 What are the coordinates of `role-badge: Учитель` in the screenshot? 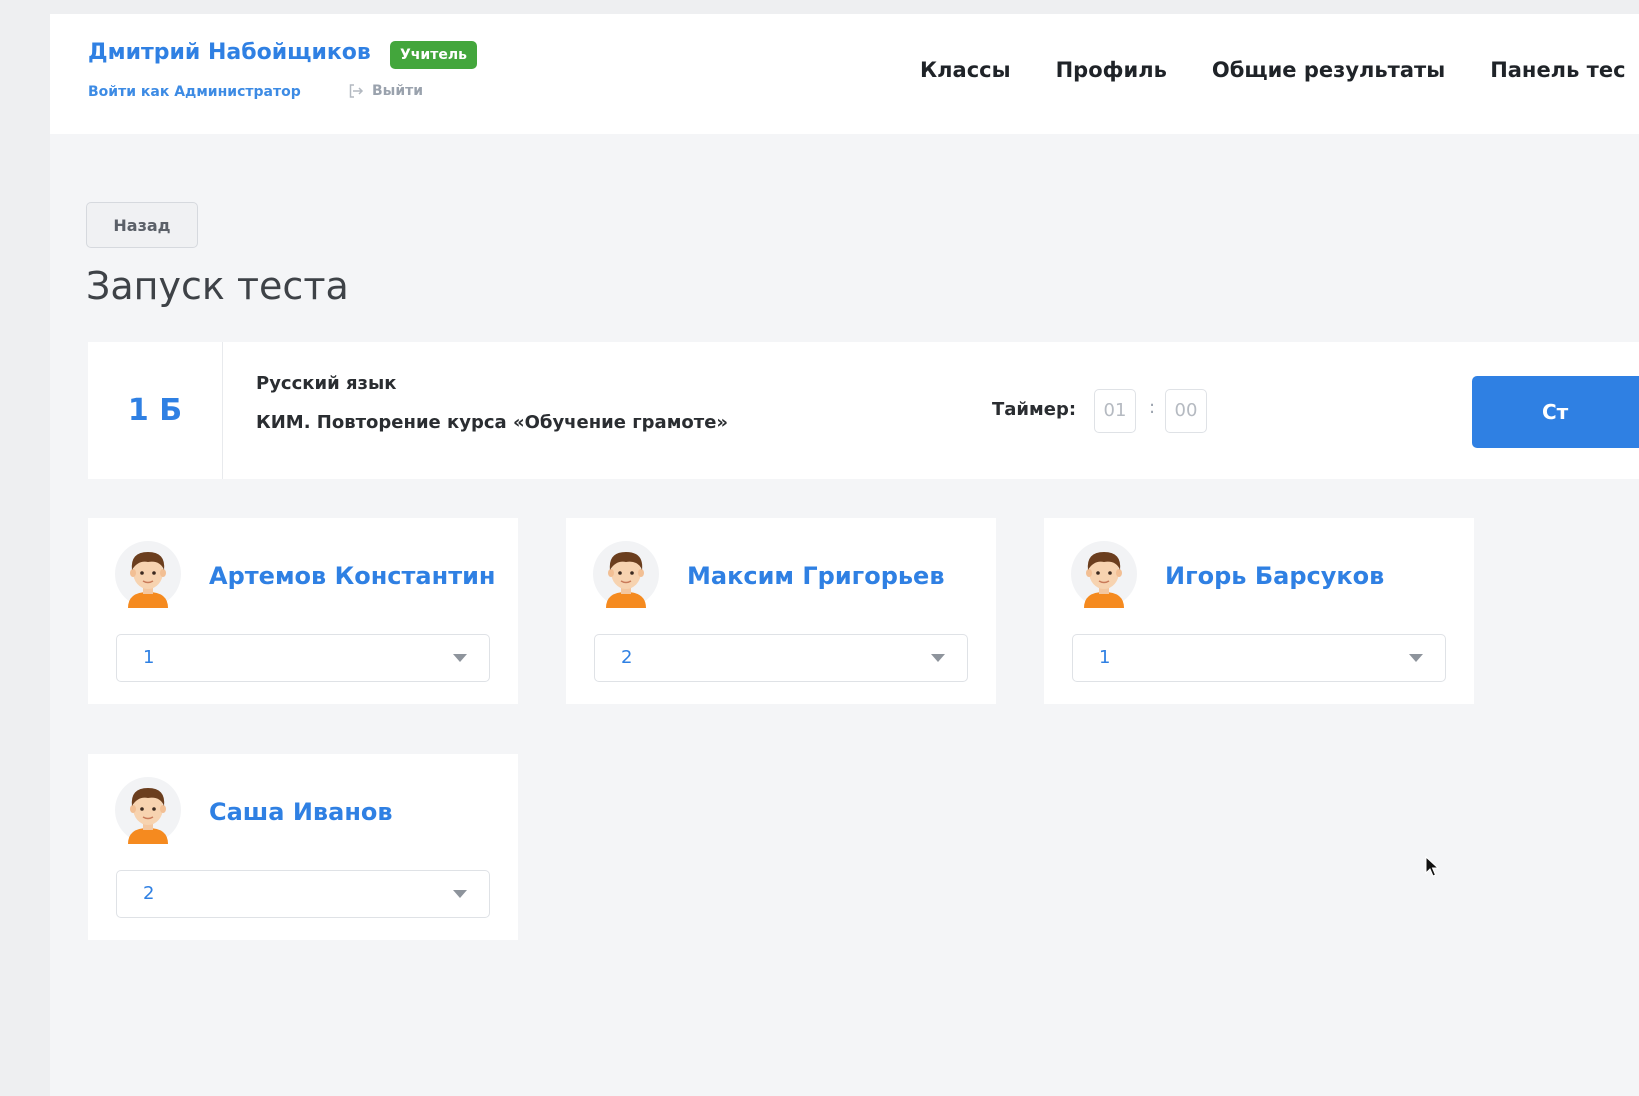 It's located at (433, 55).